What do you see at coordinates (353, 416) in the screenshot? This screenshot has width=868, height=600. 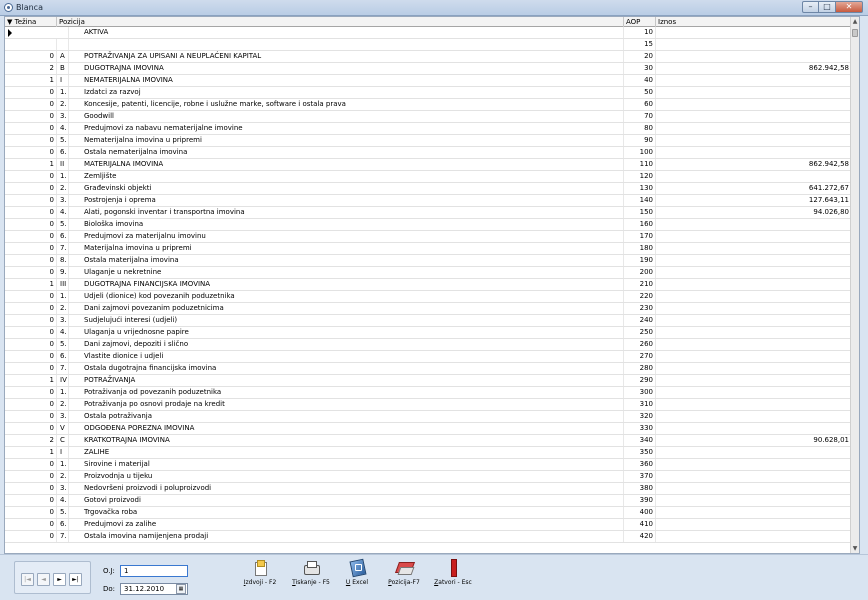 I see `pozicija-text-cell: Ostala potraživanja` at bounding box center [353, 416].